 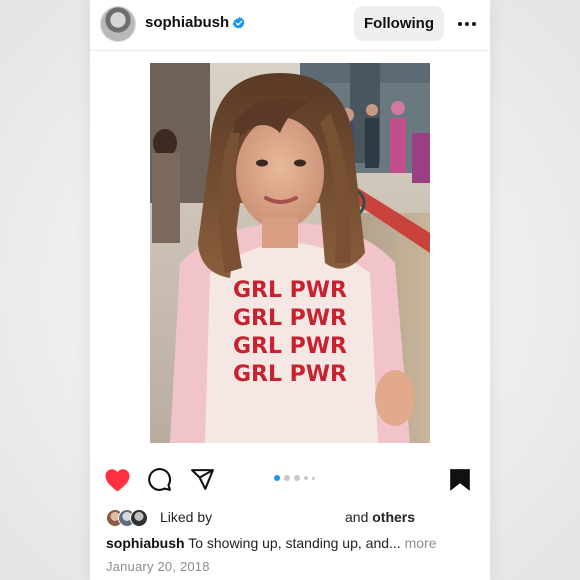 I want to click on following-button: Following, so click(x=399, y=23).